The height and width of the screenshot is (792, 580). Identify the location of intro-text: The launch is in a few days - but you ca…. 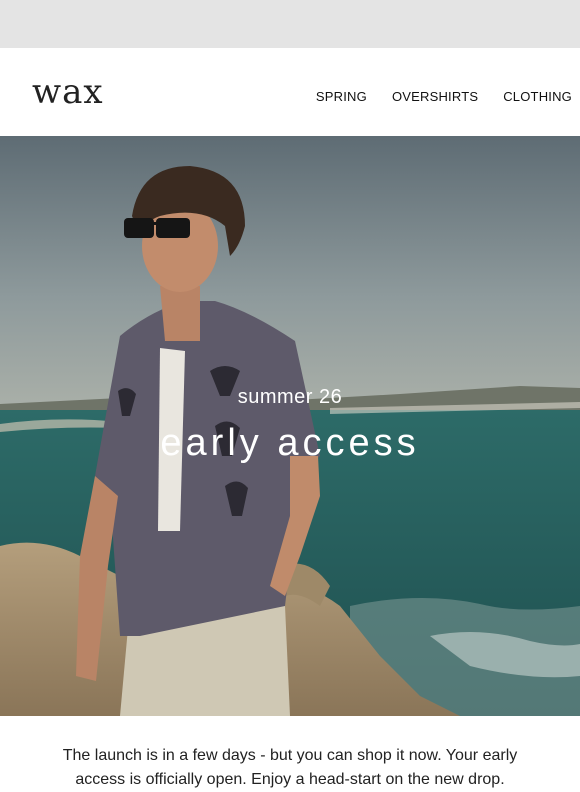
(290, 767).